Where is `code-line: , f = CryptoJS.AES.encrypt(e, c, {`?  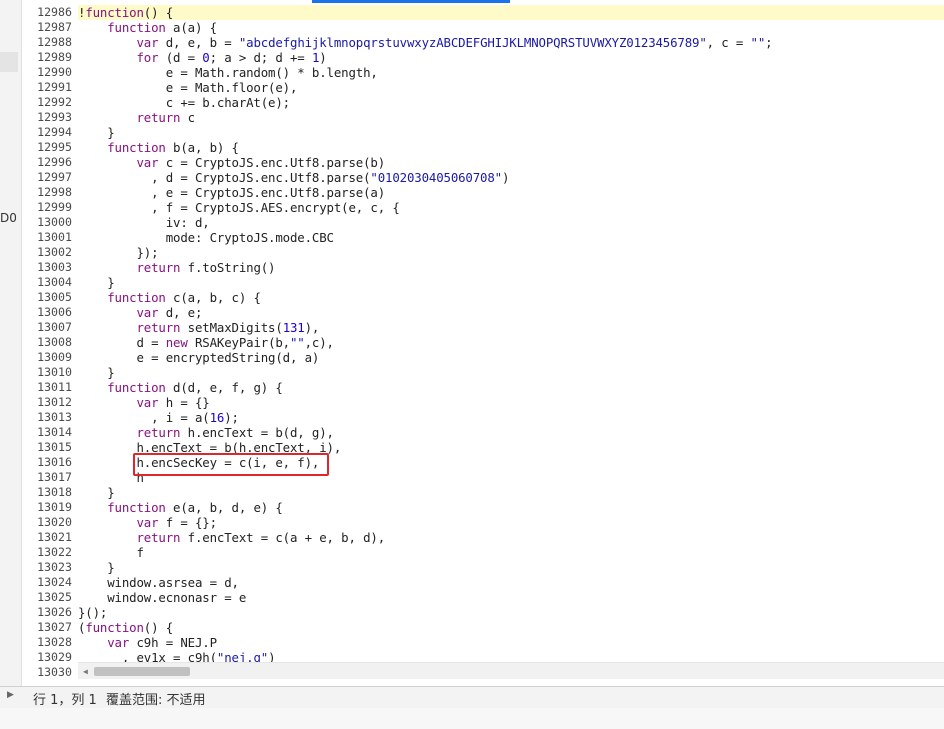 code-line: , f = CryptoJS.AES.encrypt(e, c, { is located at coordinates (511, 207).